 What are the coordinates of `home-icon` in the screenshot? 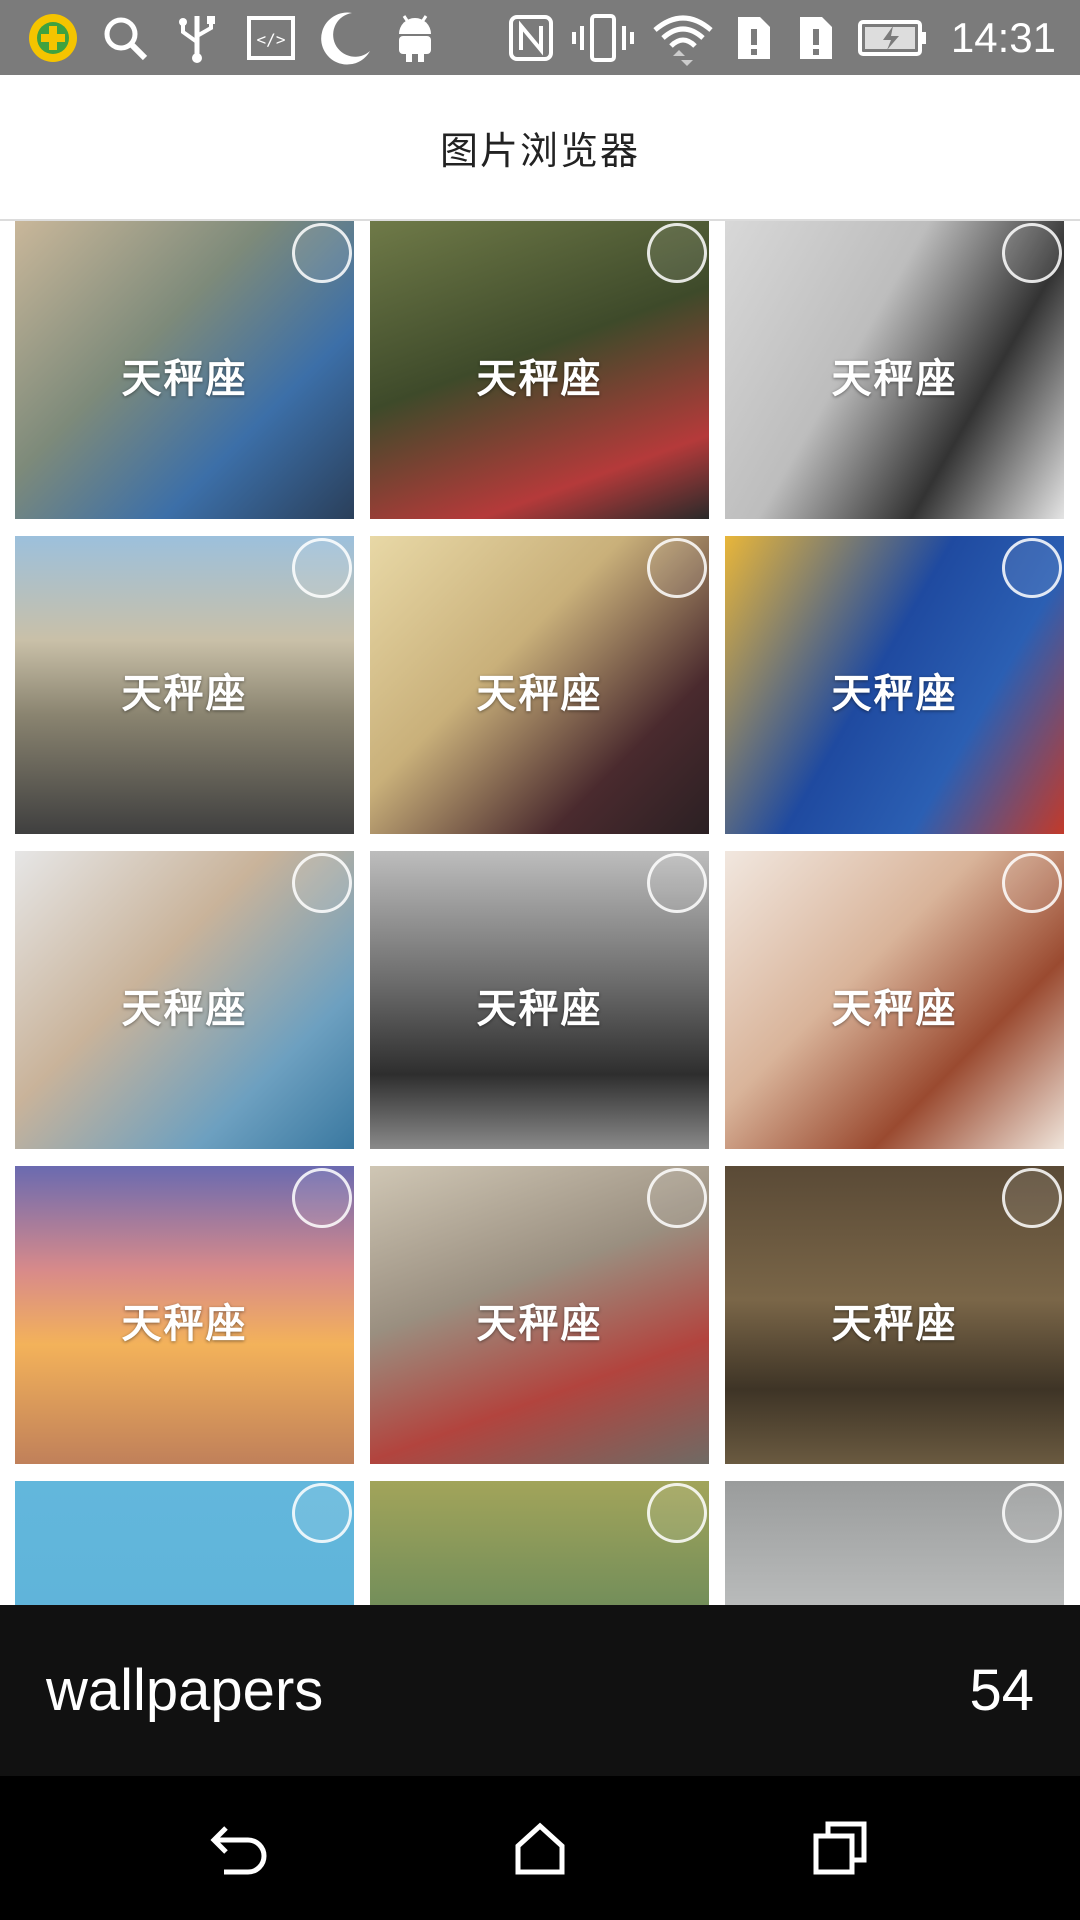 It's located at (540, 1848).